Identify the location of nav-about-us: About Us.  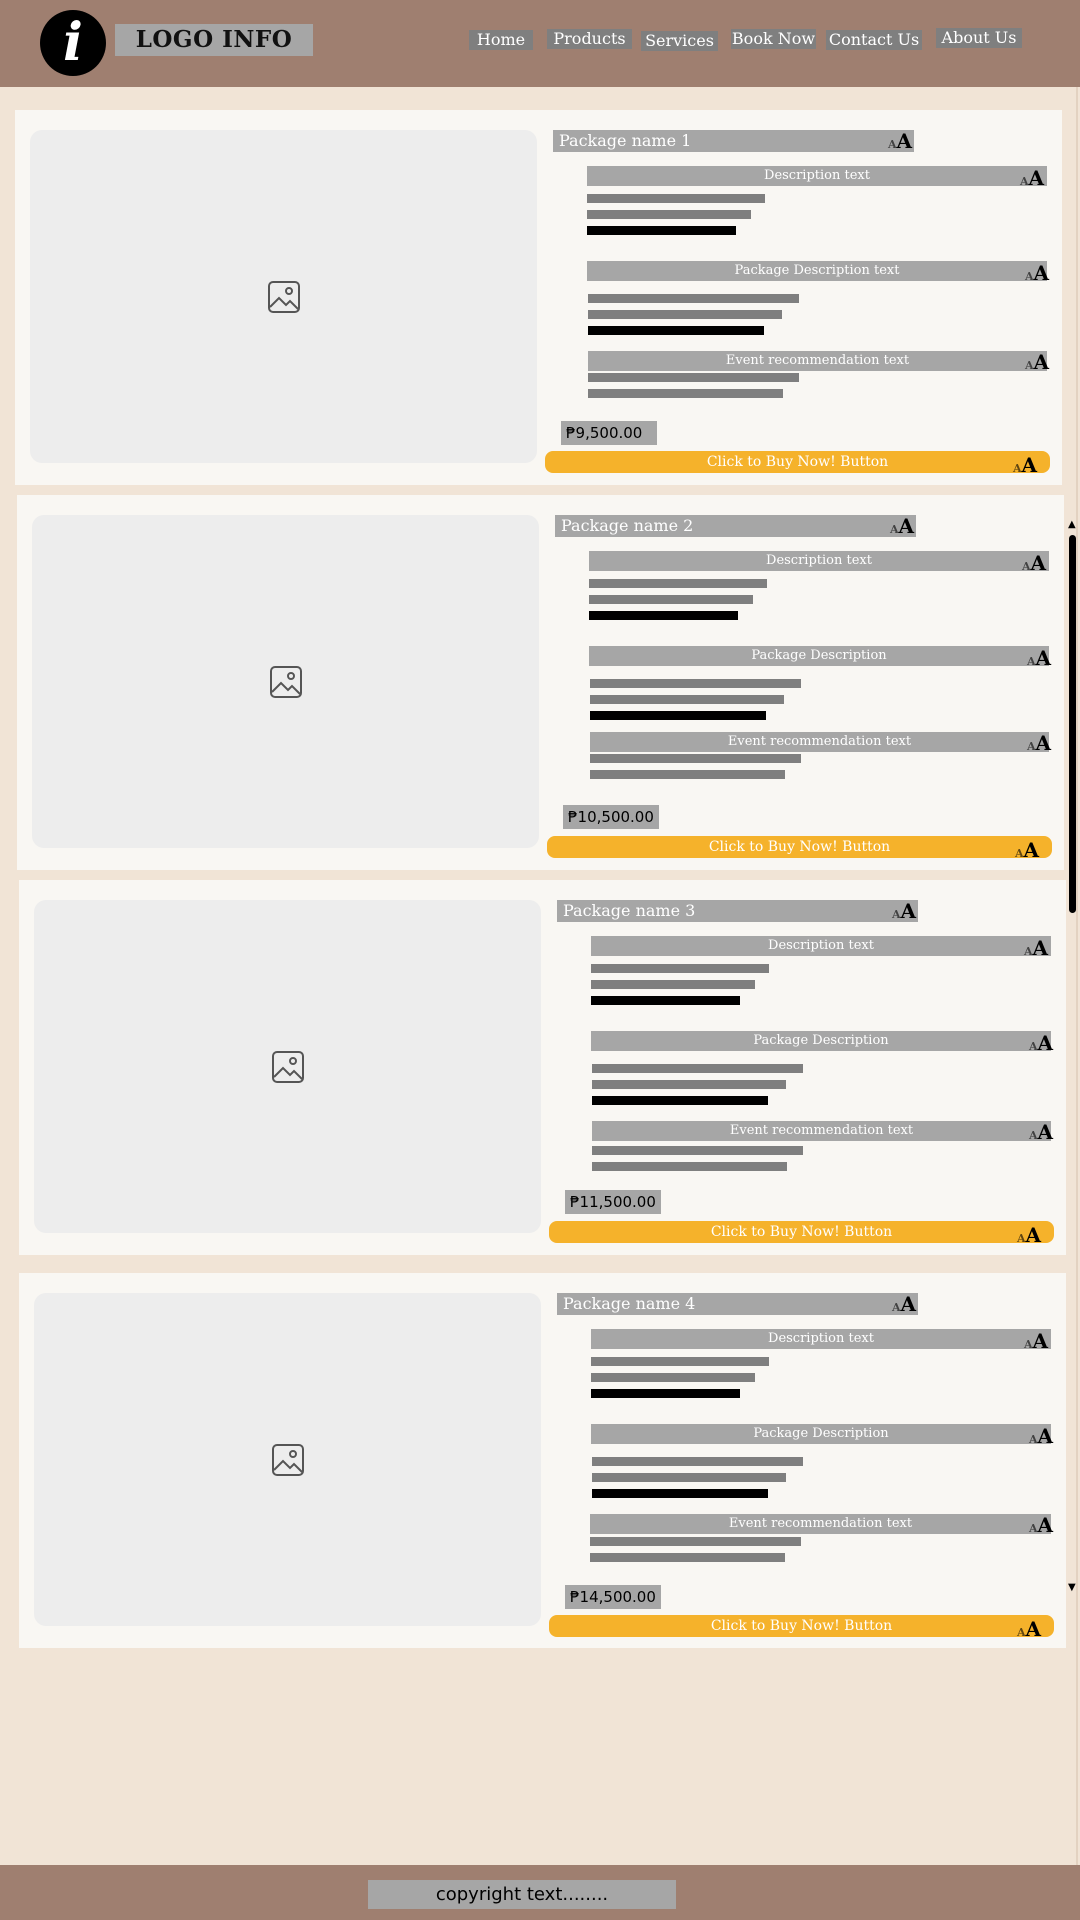
(979, 38).